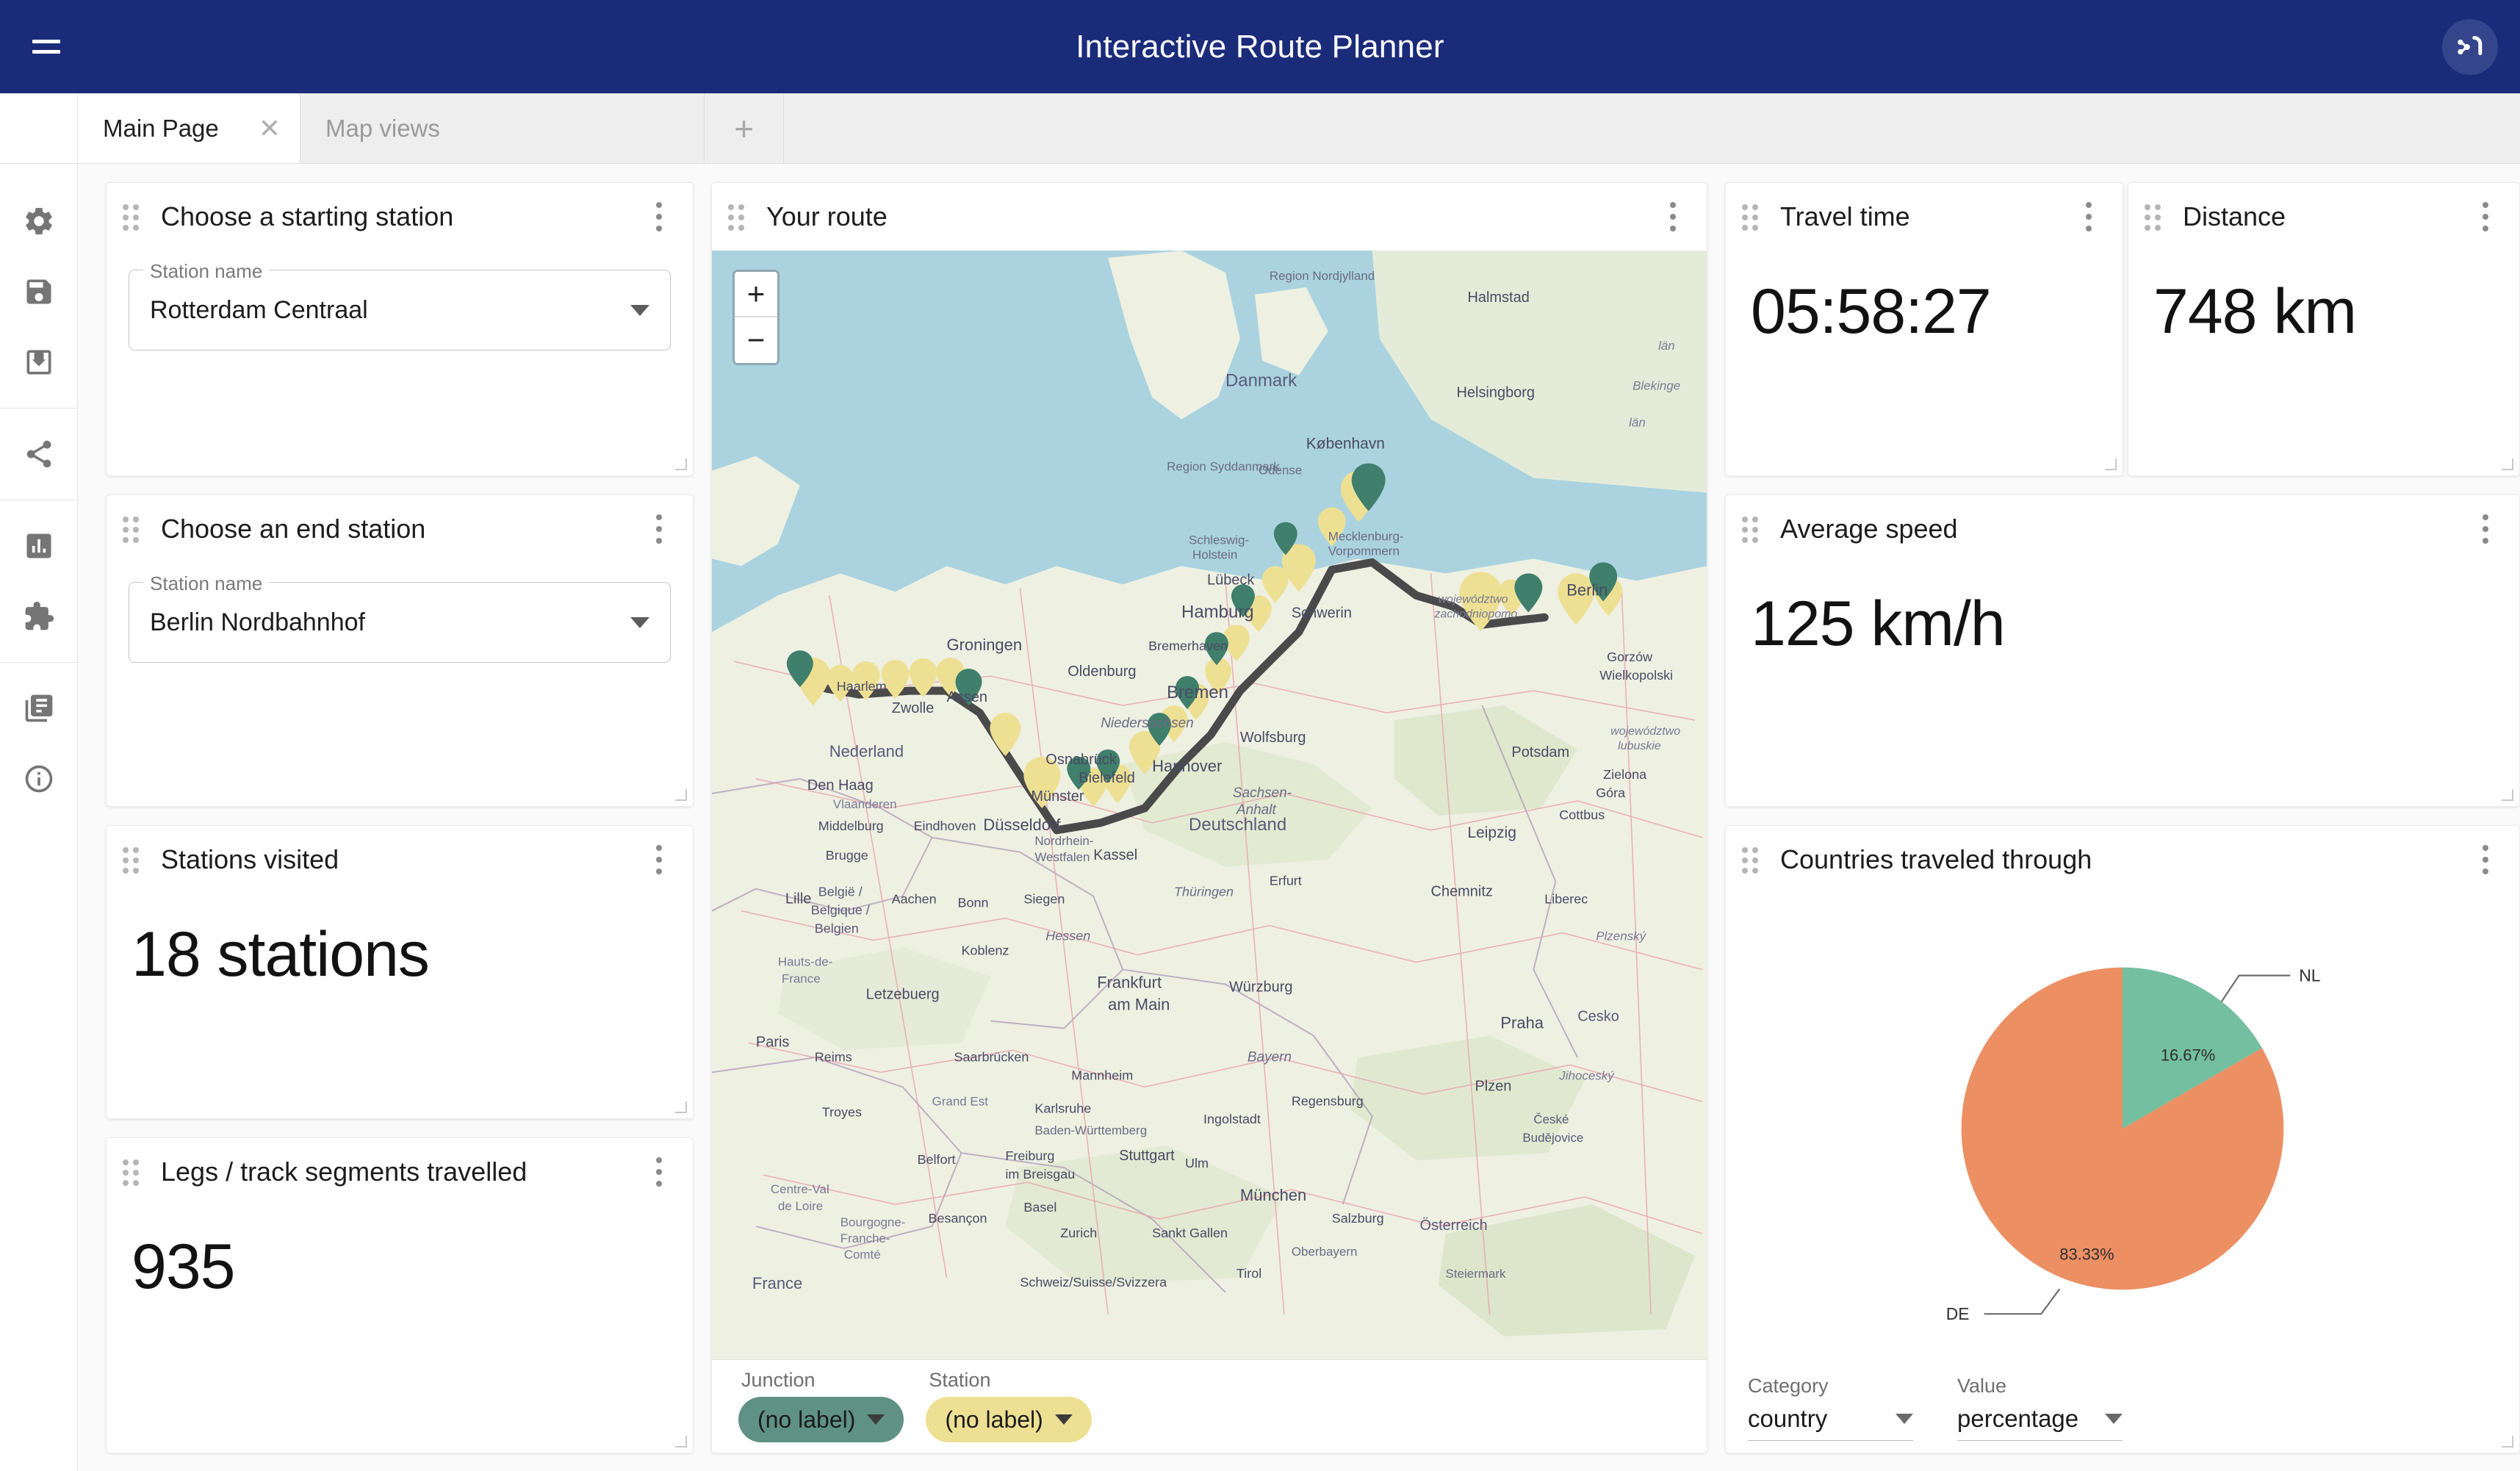 The image size is (2520, 1471). Describe the element at coordinates (756, 340) in the screenshot. I see `zoom-out-button: −` at that location.